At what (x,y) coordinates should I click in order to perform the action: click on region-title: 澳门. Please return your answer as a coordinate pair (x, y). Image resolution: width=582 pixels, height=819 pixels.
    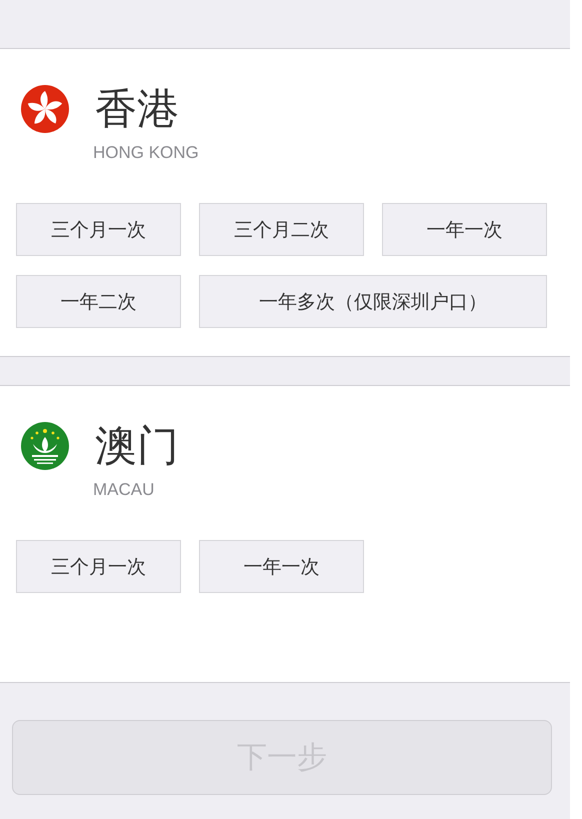
    Looking at the image, I should click on (137, 446).